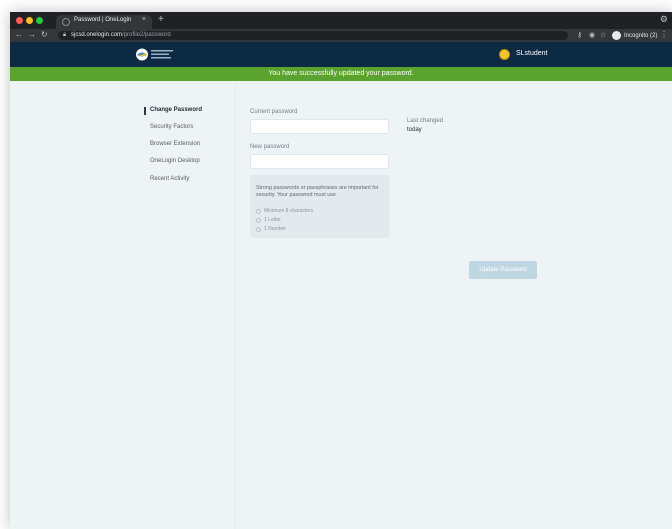 This screenshot has height=529, width=672. Describe the element at coordinates (121, 35) in the screenshot. I see `url-text: sjcsd.onelogin.com/profile2/password` at that location.